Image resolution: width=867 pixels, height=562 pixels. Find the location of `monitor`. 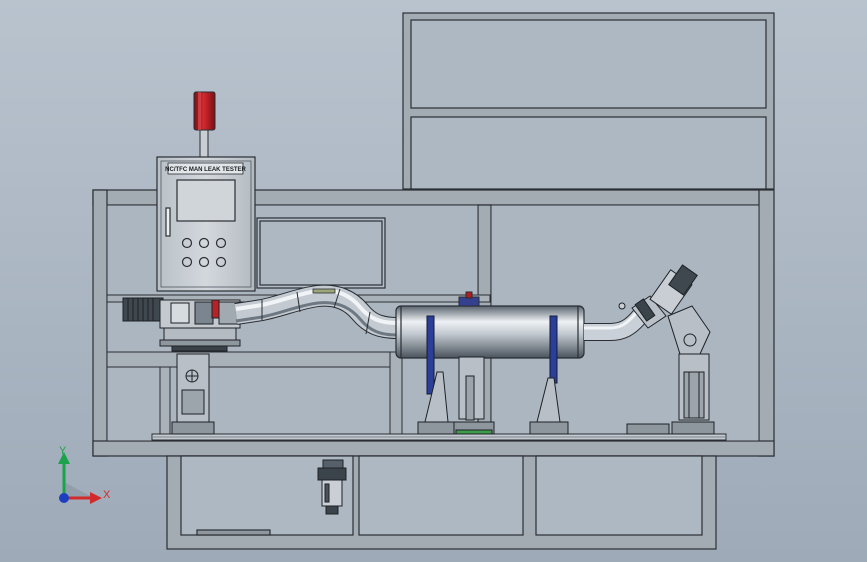

monitor is located at coordinates (321, 253).